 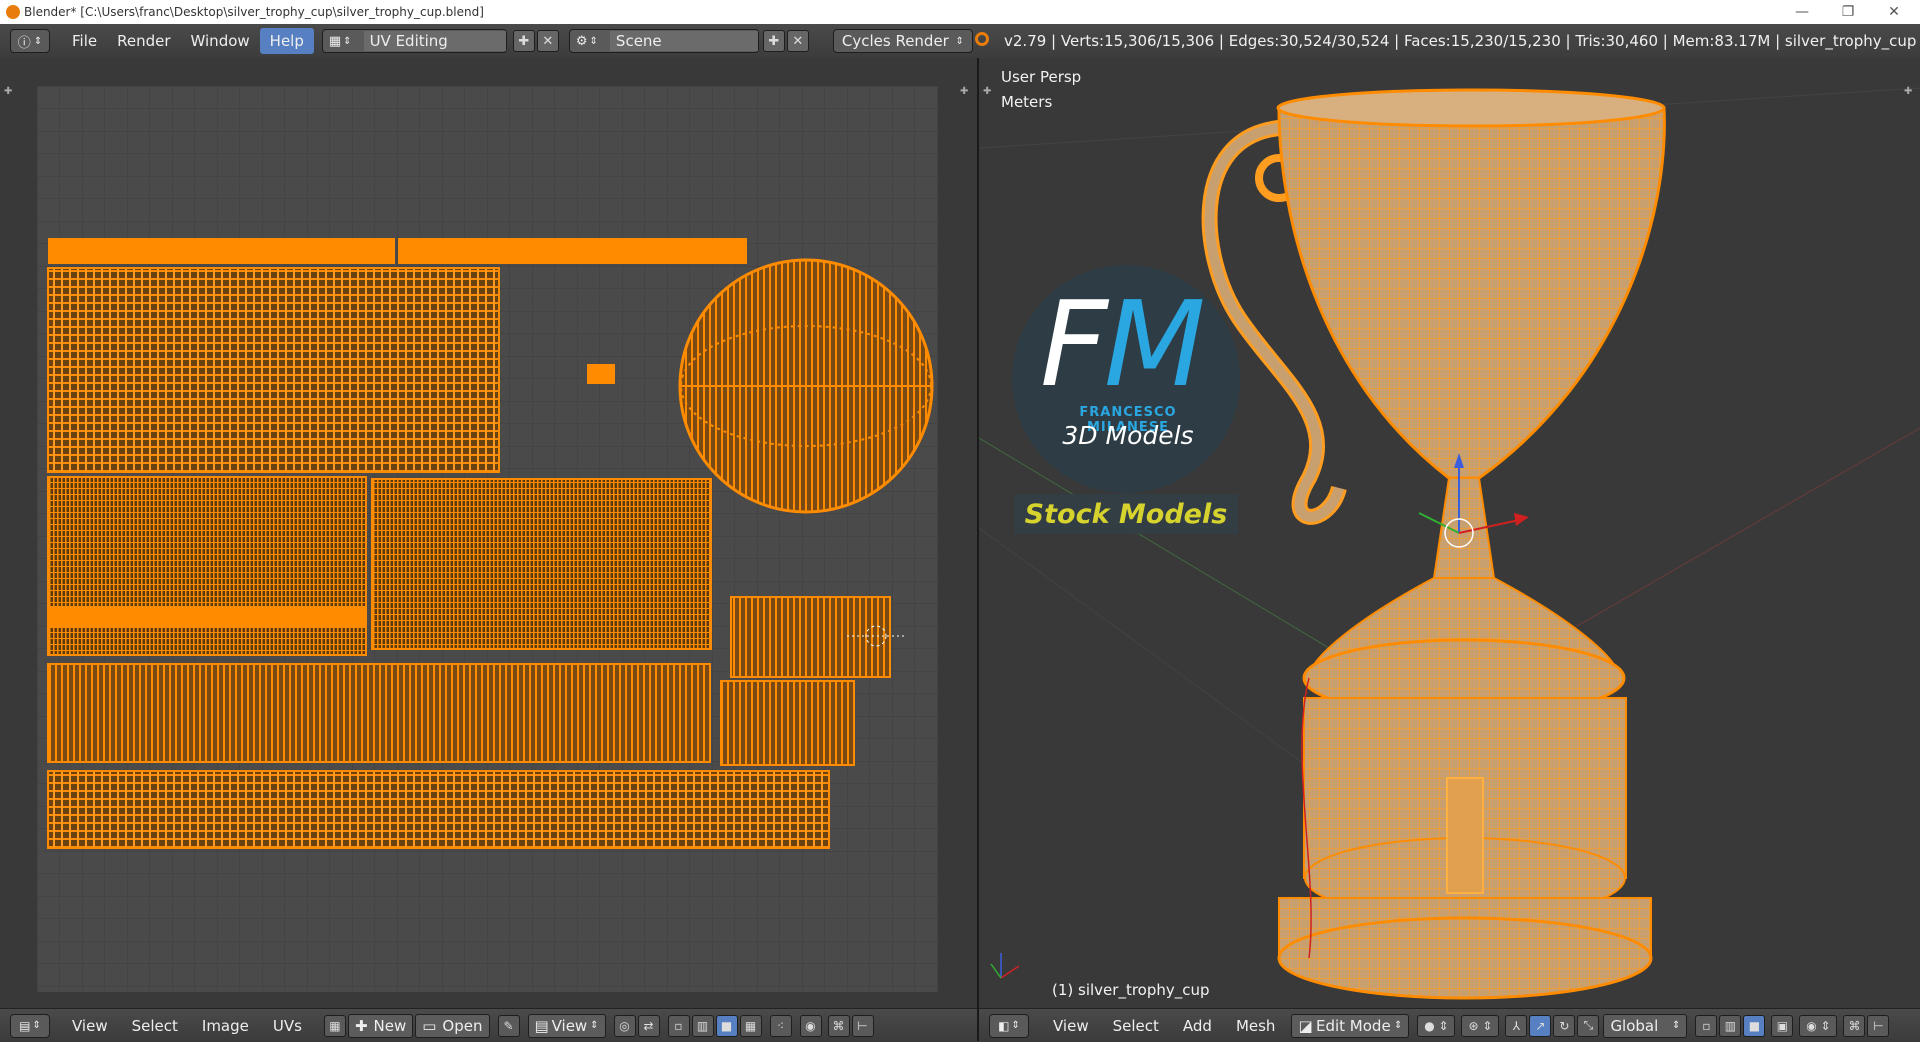 What do you see at coordinates (143, 41) in the screenshot?
I see `menu-render: Render` at bounding box center [143, 41].